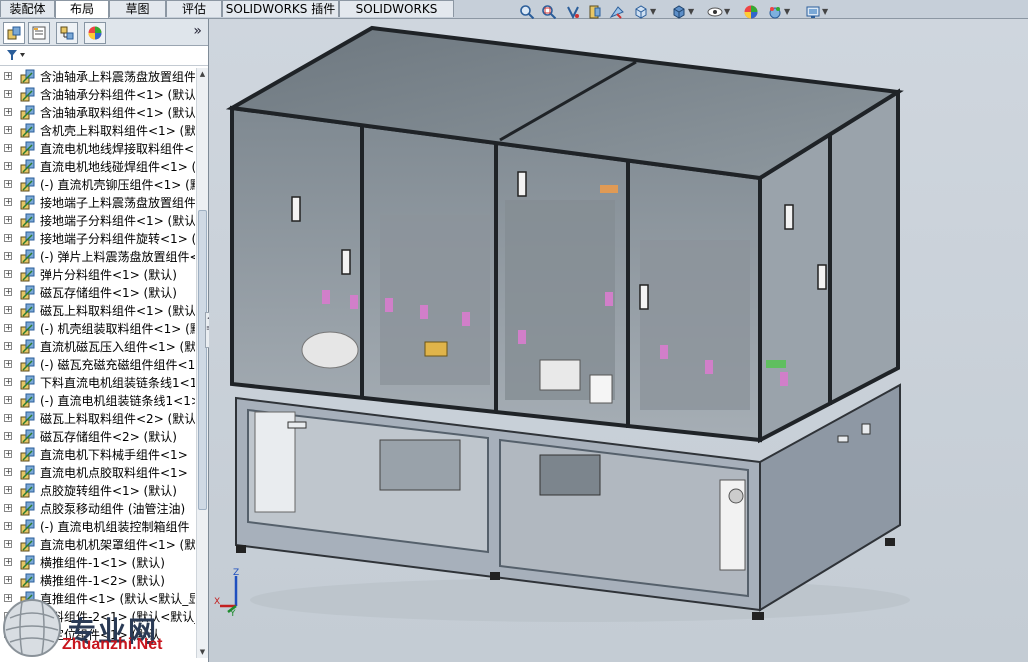 The width and height of the screenshot is (1028, 662). I want to click on filter-icon, so click(16, 56).